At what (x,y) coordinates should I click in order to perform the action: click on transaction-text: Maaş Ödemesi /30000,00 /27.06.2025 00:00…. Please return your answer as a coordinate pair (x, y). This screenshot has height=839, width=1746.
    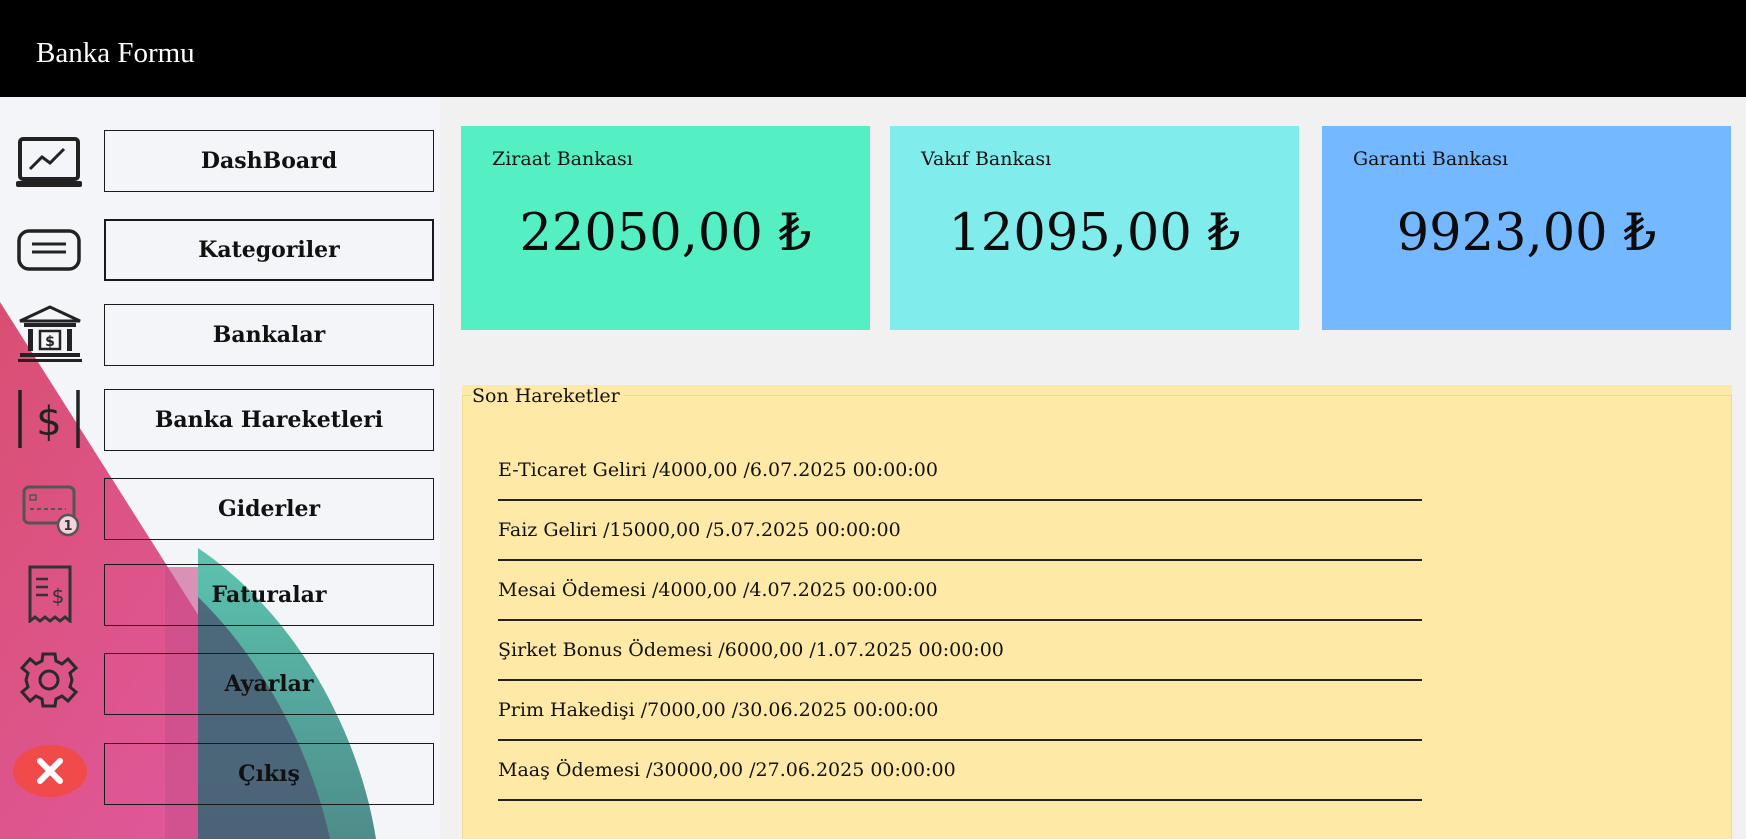
    Looking at the image, I should click on (727, 770).